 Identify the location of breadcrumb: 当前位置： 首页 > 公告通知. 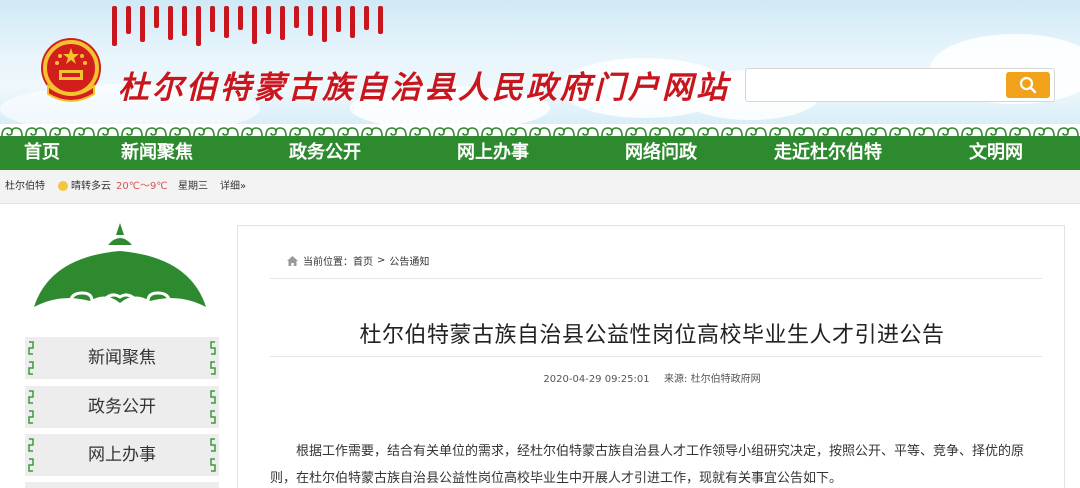
(357, 260).